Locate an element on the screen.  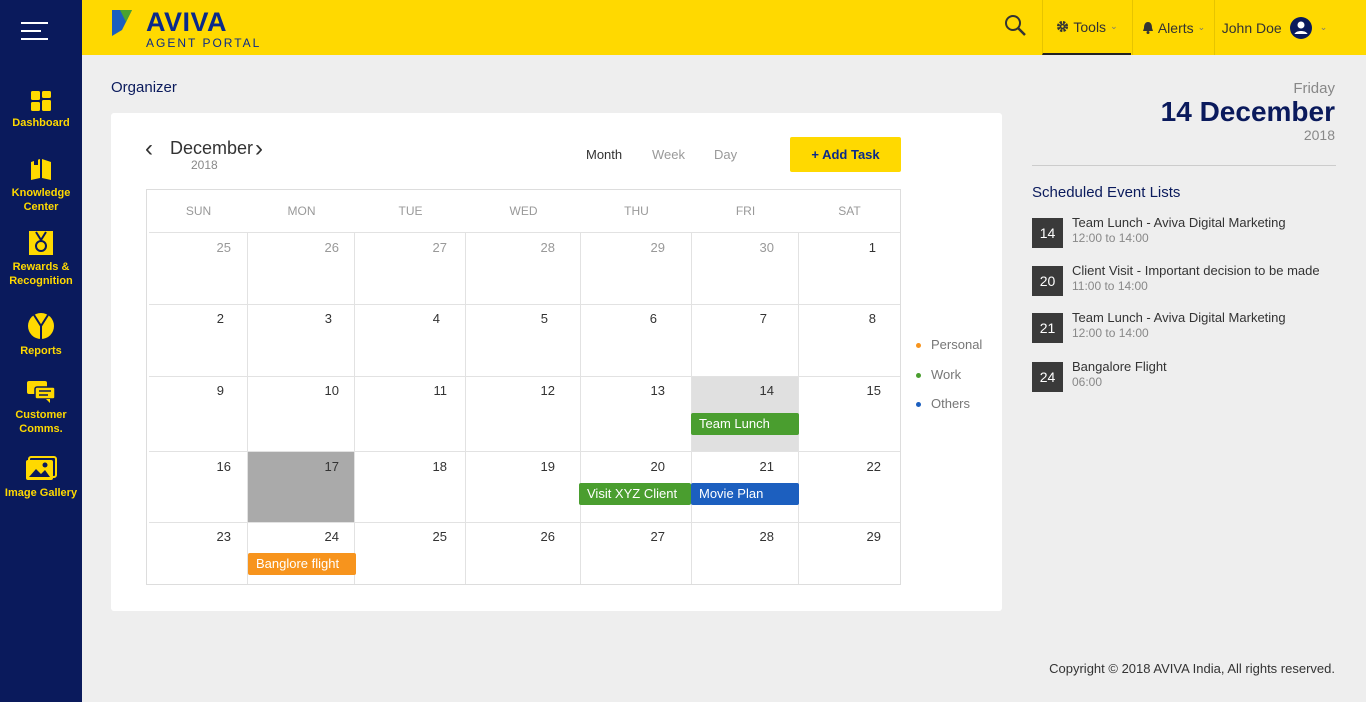
day-cell: 18 is located at coordinates (401, 466).